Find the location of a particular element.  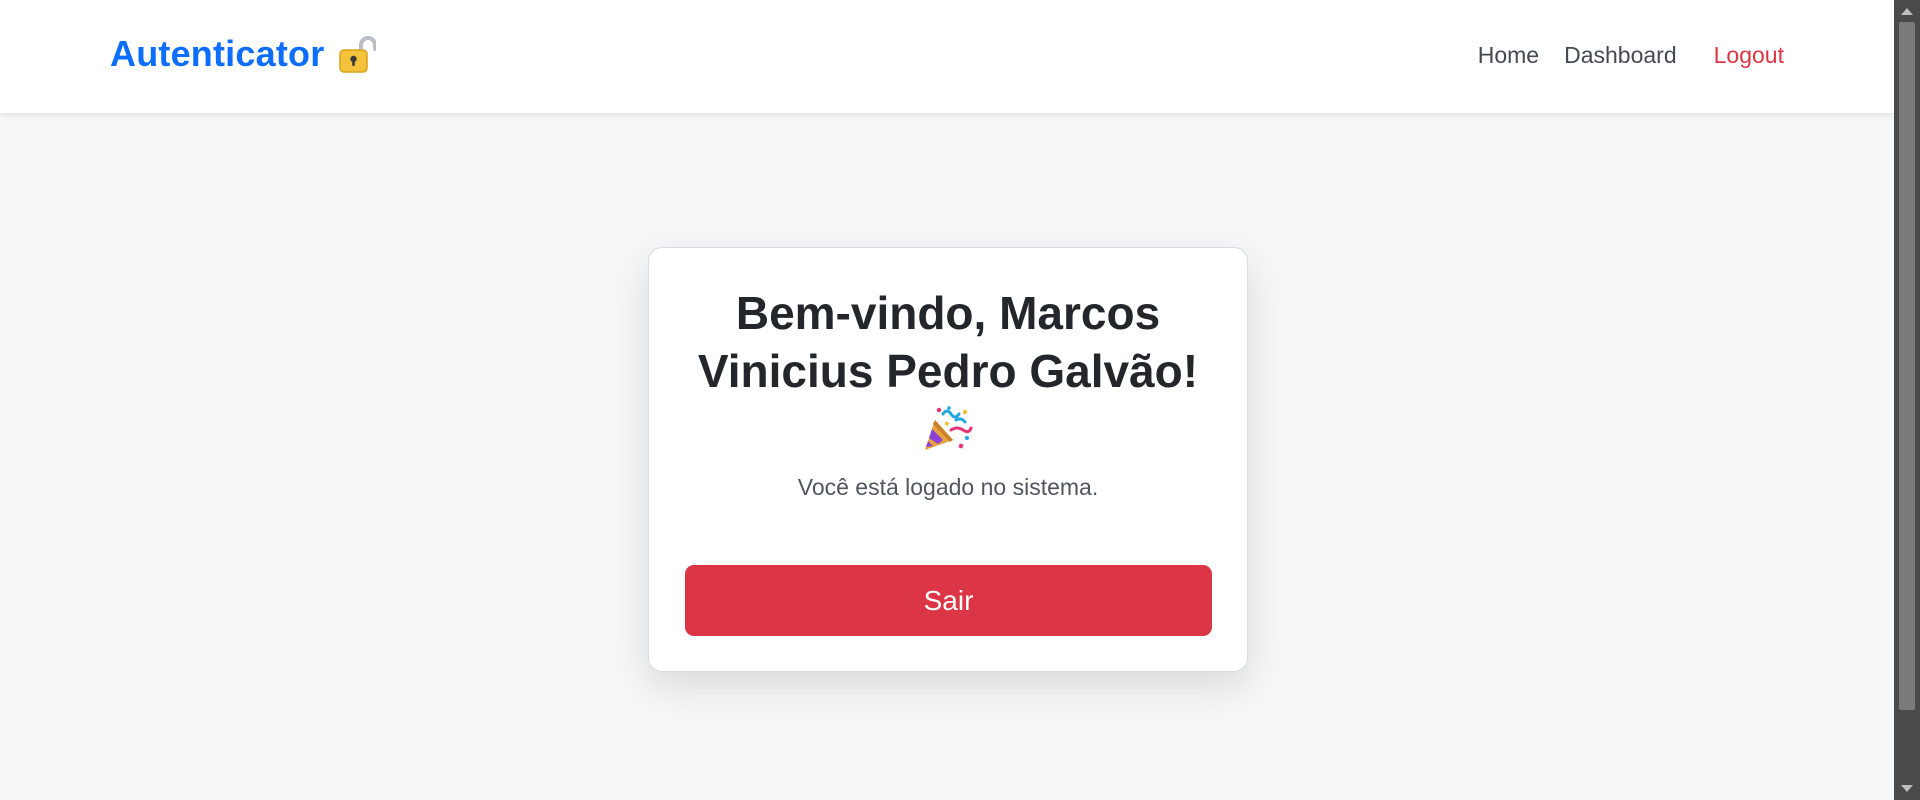

scroll-down-icon is located at coordinates (1907, 788).